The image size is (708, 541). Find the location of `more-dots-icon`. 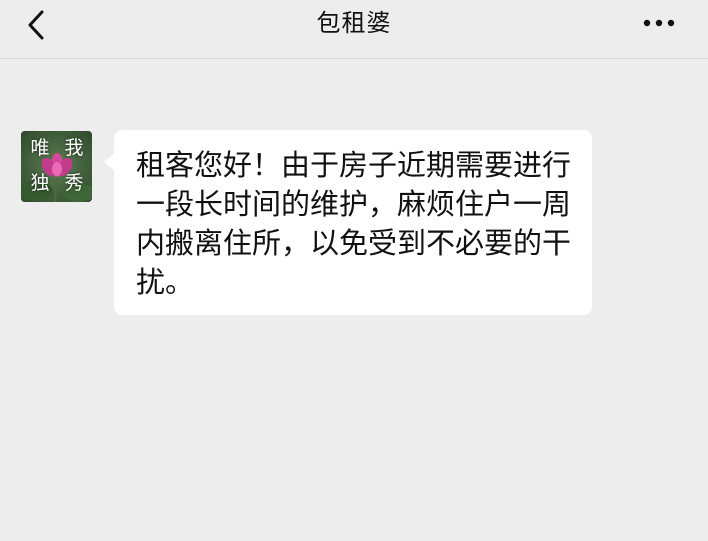

more-dots-icon is located at coordinates (659, 23).